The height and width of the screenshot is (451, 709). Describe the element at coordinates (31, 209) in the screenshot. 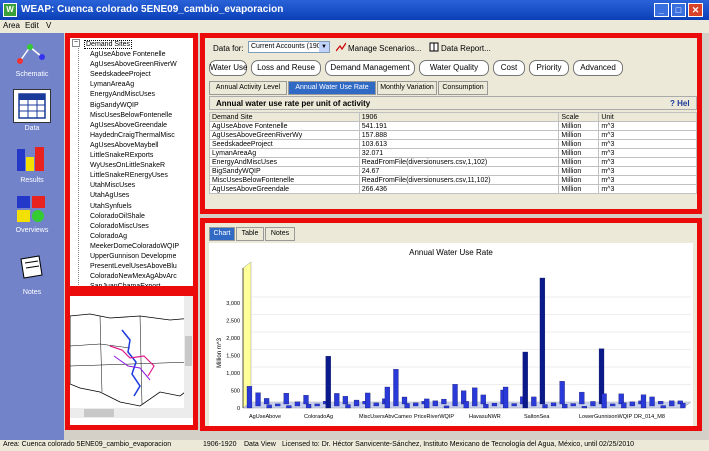

I see `overviews-icon` at that location.